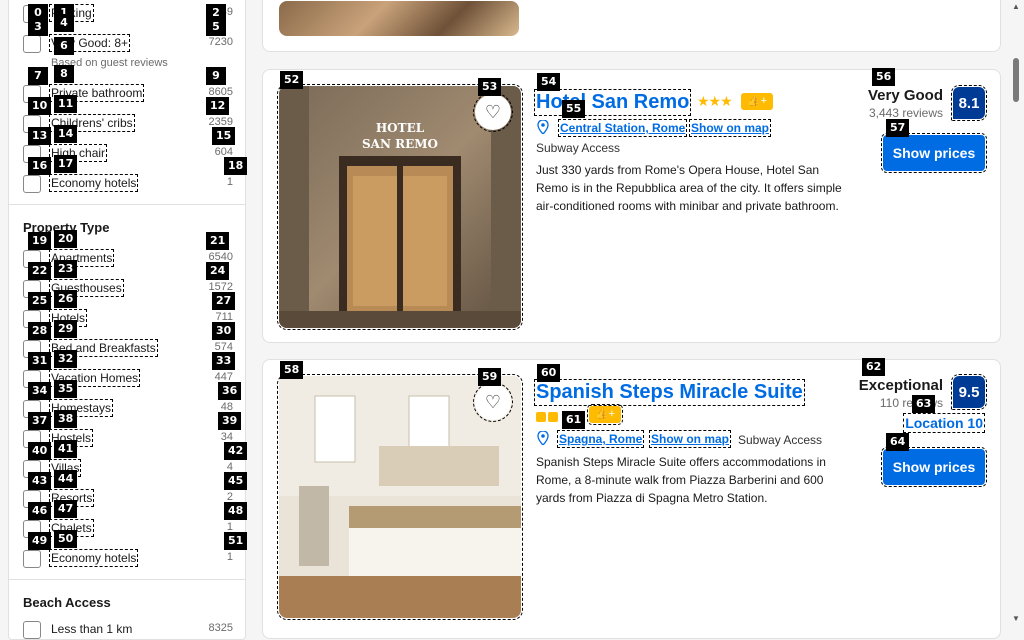 The image size is (1024, 640). I want to click on element-tag: 32, so click(66, 359).